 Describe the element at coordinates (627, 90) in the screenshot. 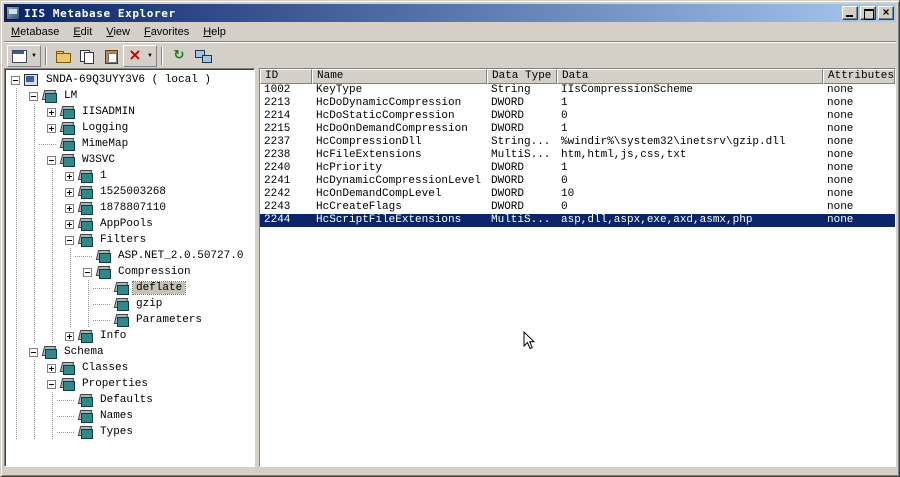

I see `cell-data: IIsCompressionScheme` at that location.